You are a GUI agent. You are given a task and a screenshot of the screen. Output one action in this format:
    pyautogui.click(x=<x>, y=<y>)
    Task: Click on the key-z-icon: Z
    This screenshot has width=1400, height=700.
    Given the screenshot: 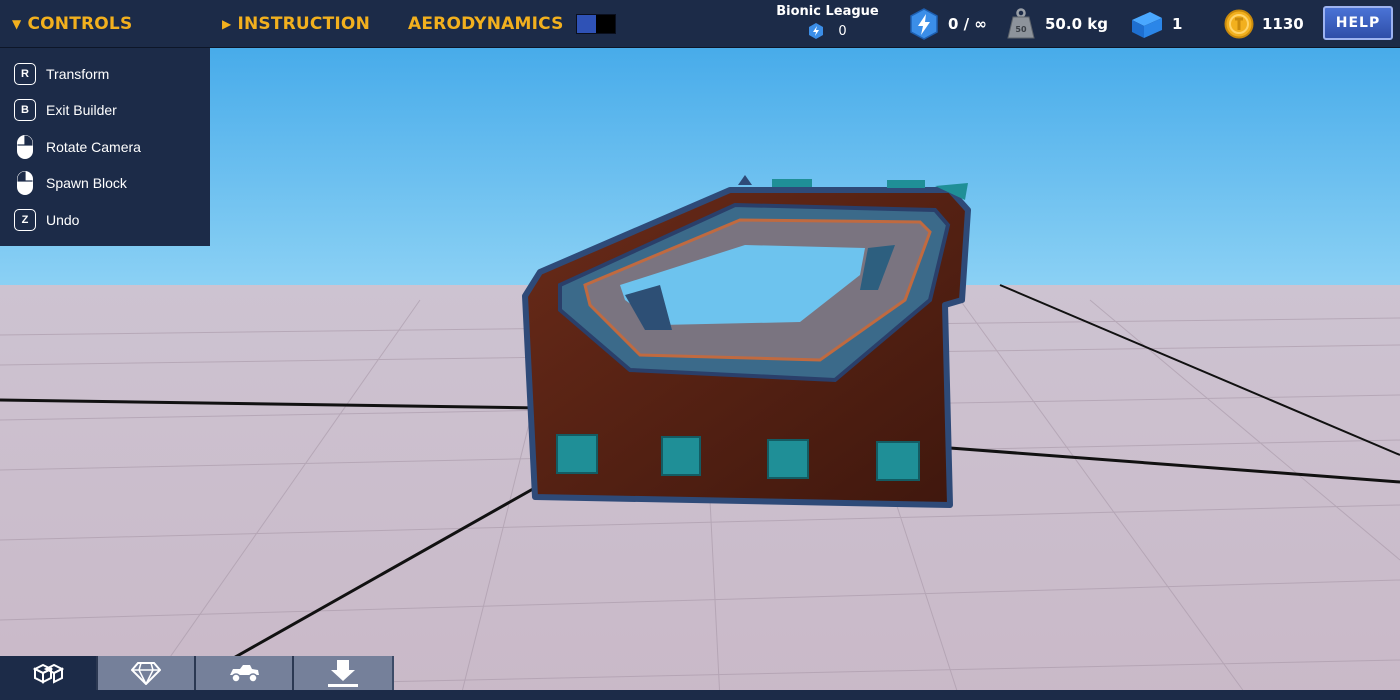 What is the action you would take?
    pyautogui.click(x=25, y=220)
    